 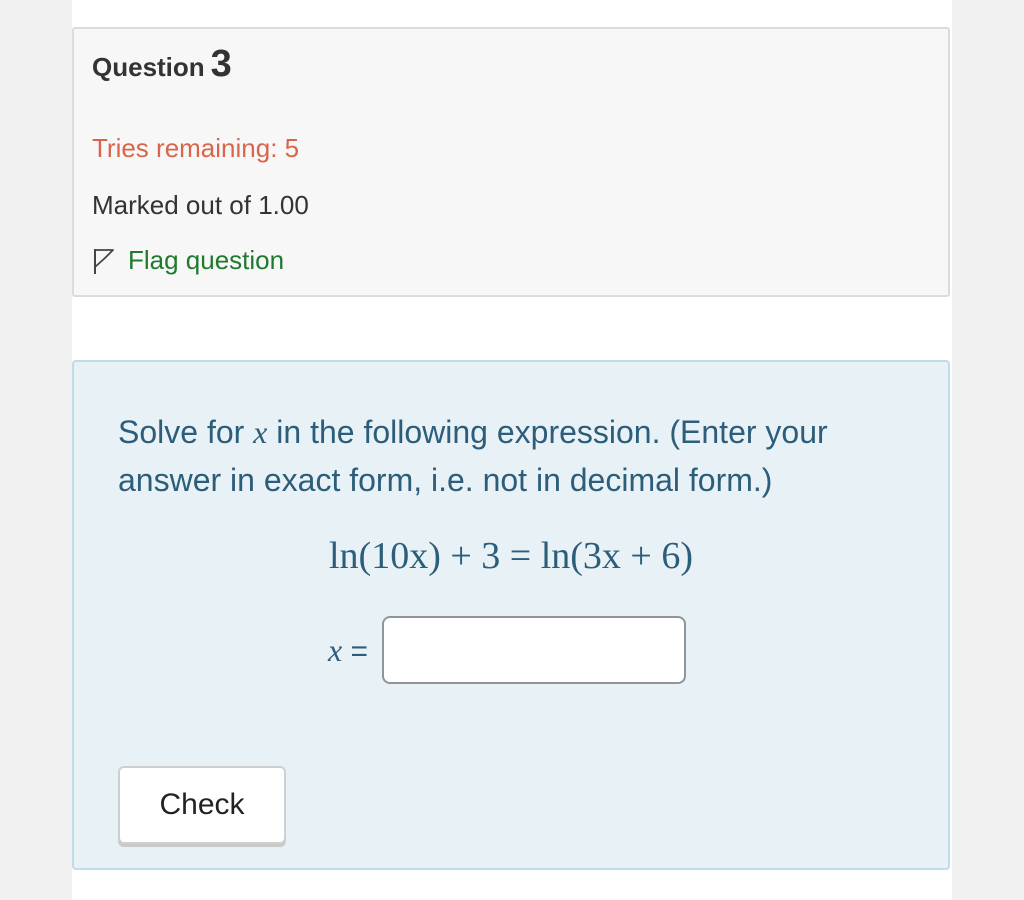 I want to click on flag-icon, so click(x=104, y=261).